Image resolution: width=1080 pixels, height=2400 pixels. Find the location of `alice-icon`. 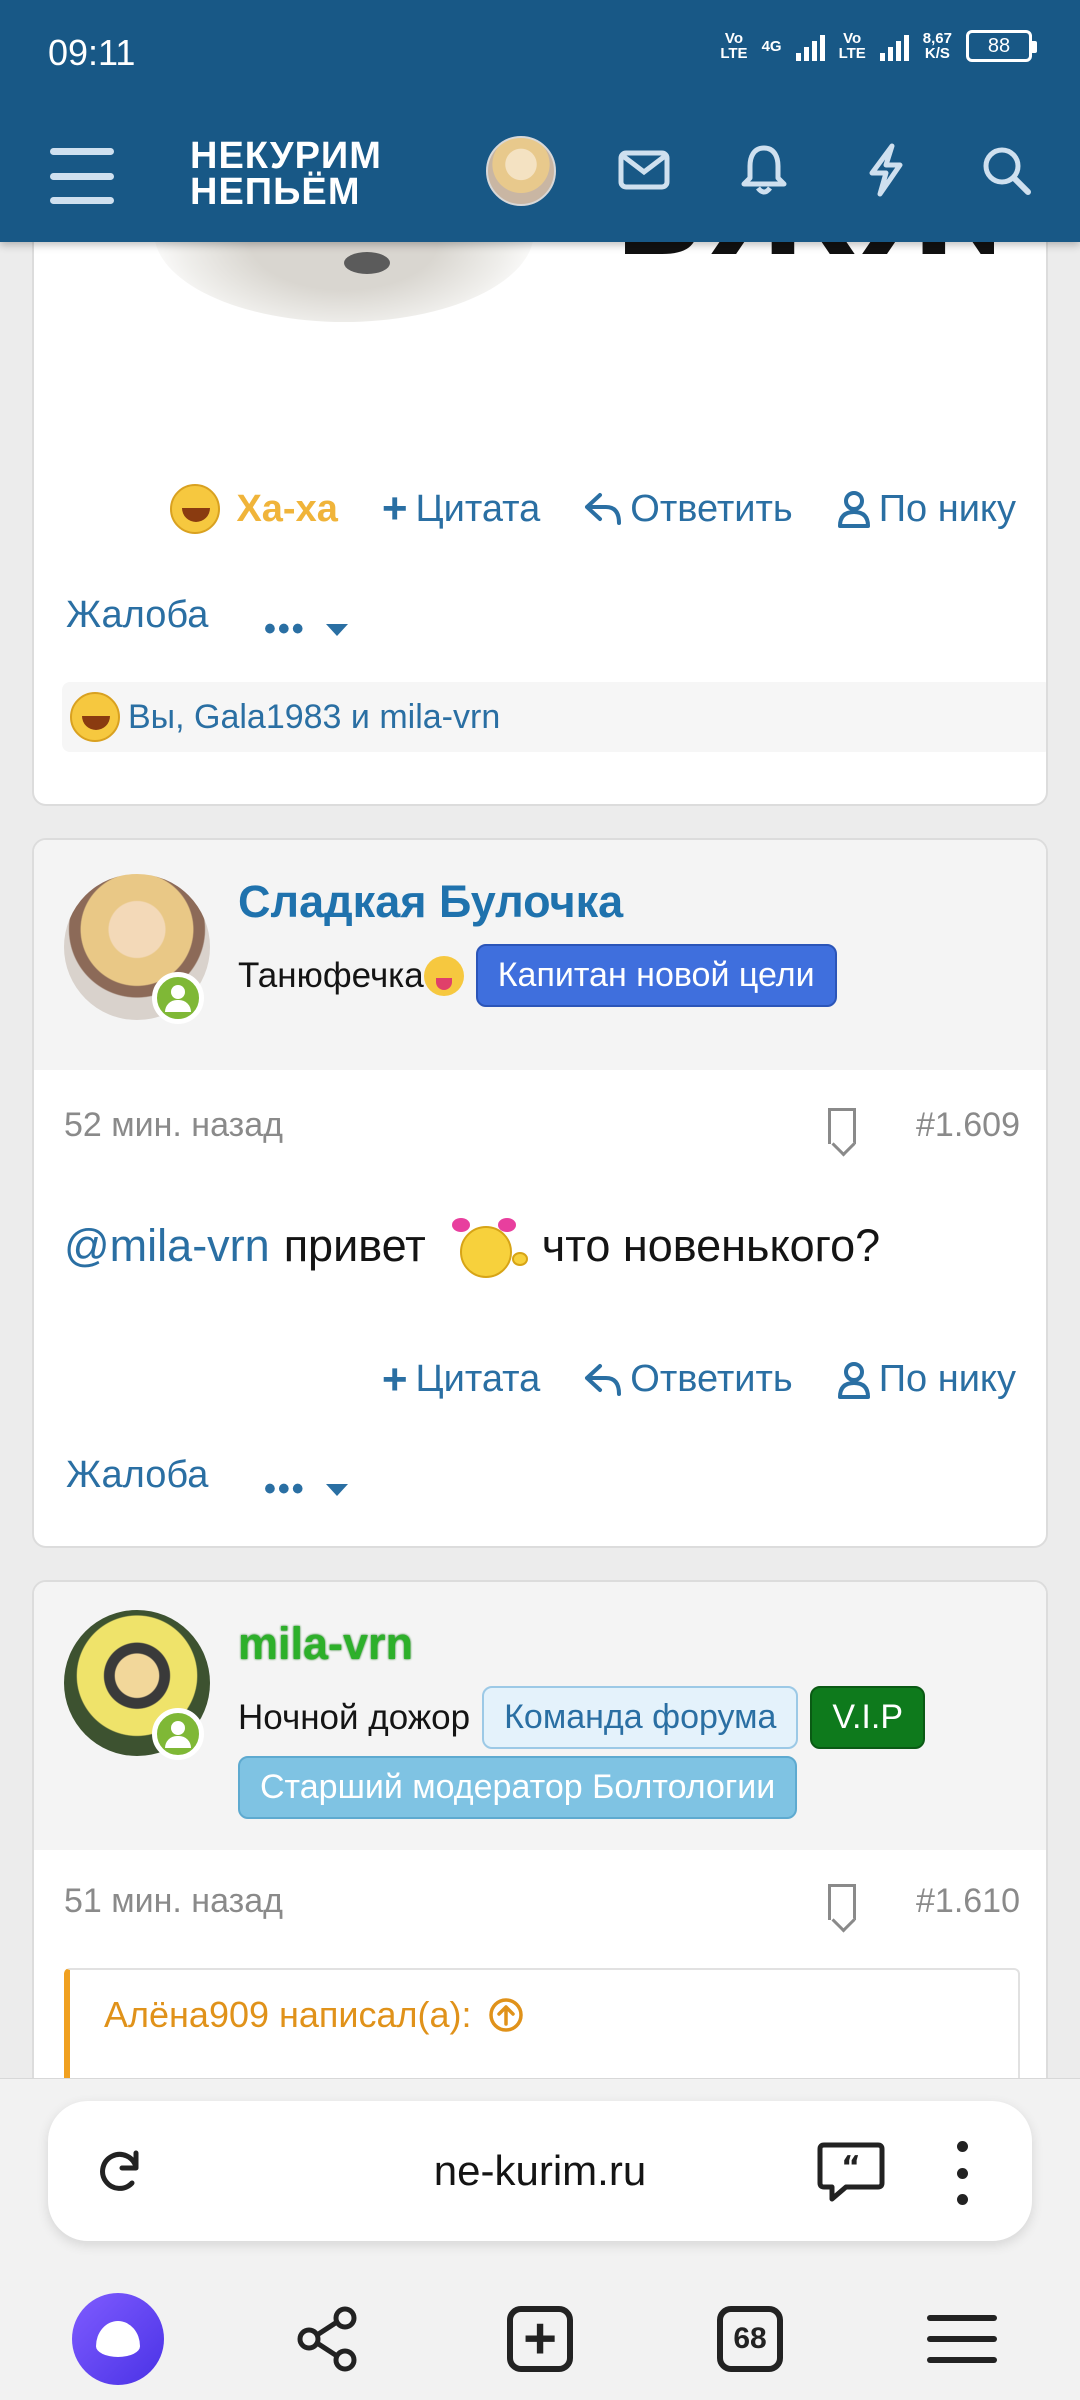

alice-icon is located at coordinates (118, 2339).